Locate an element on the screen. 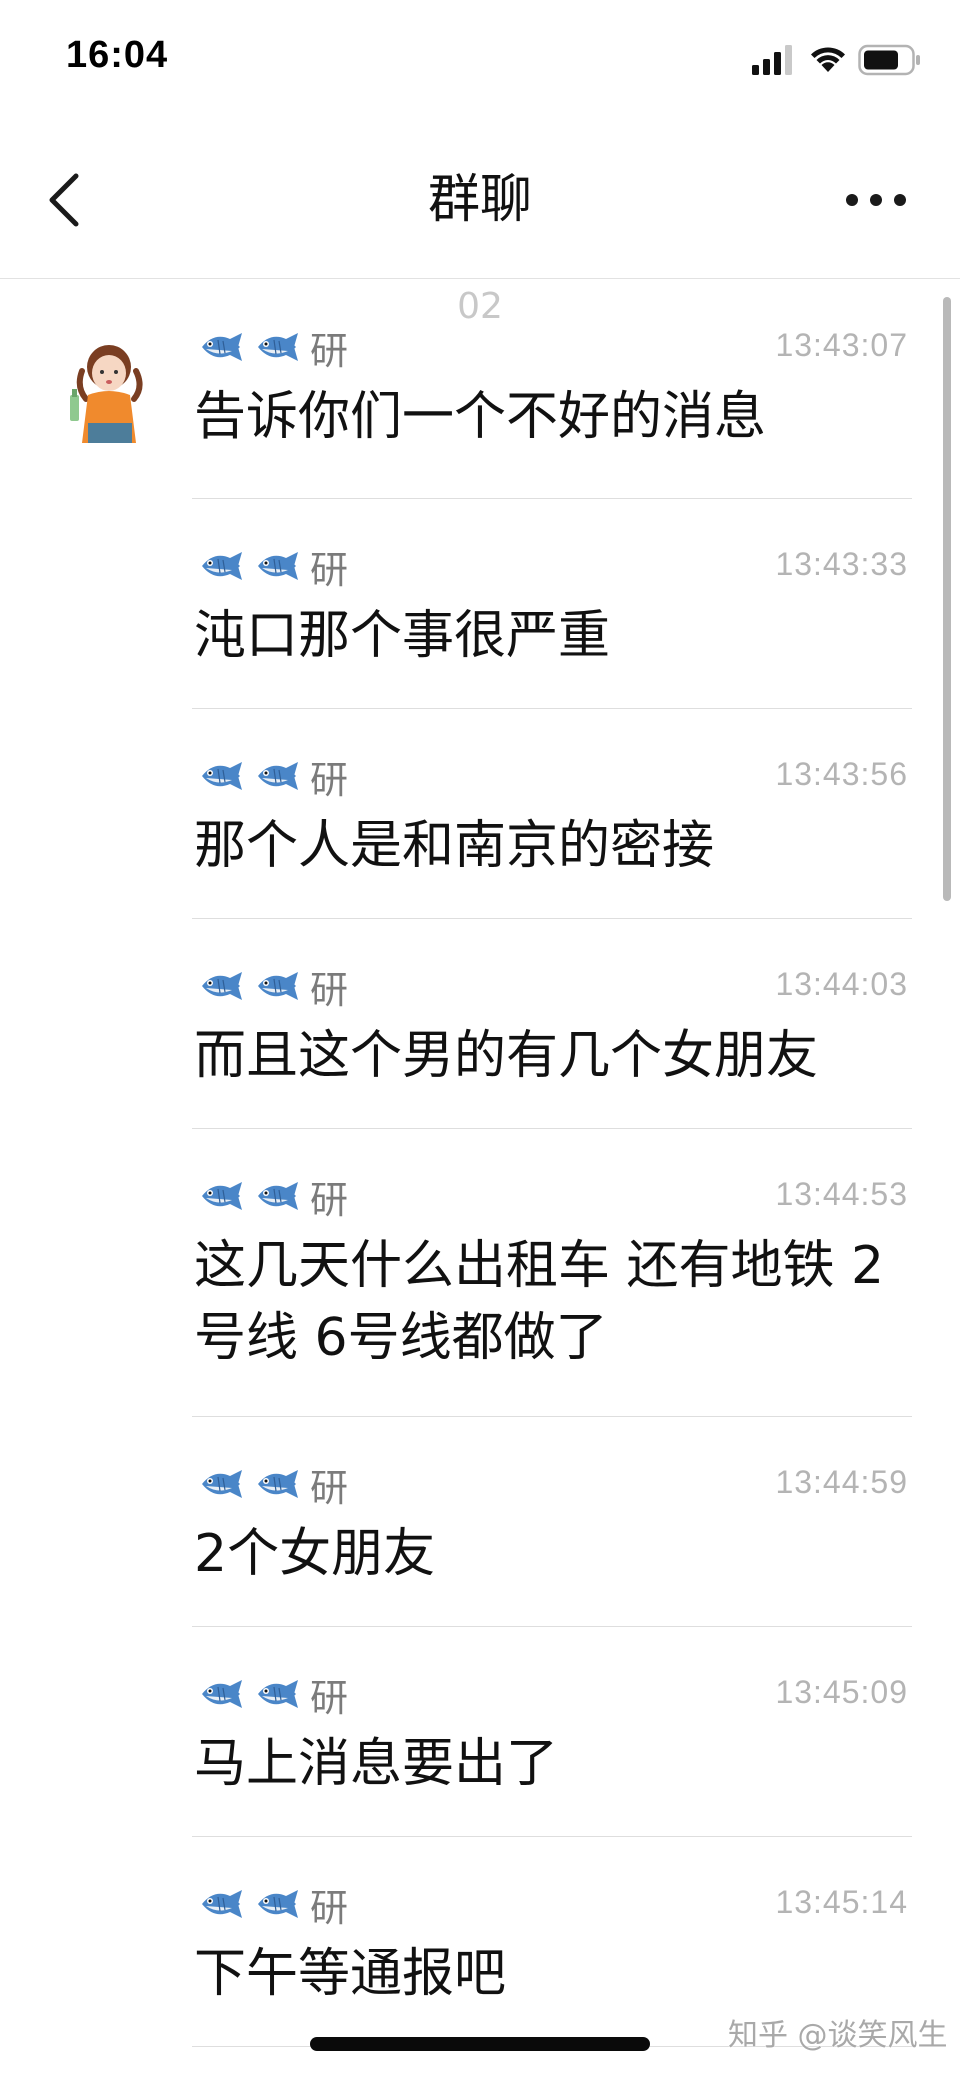  status-time: 16:04 is located at coordinates (117, 55).